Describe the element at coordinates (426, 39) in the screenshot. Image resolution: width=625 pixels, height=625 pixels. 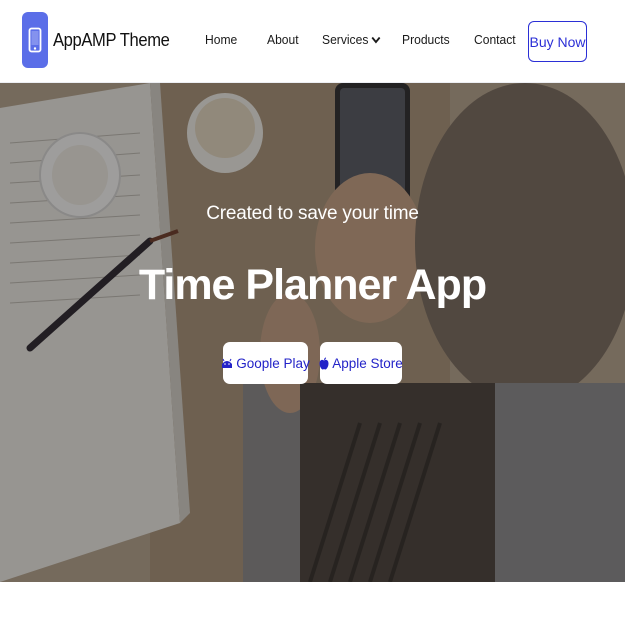
I see `nav-products: Products` at that location.